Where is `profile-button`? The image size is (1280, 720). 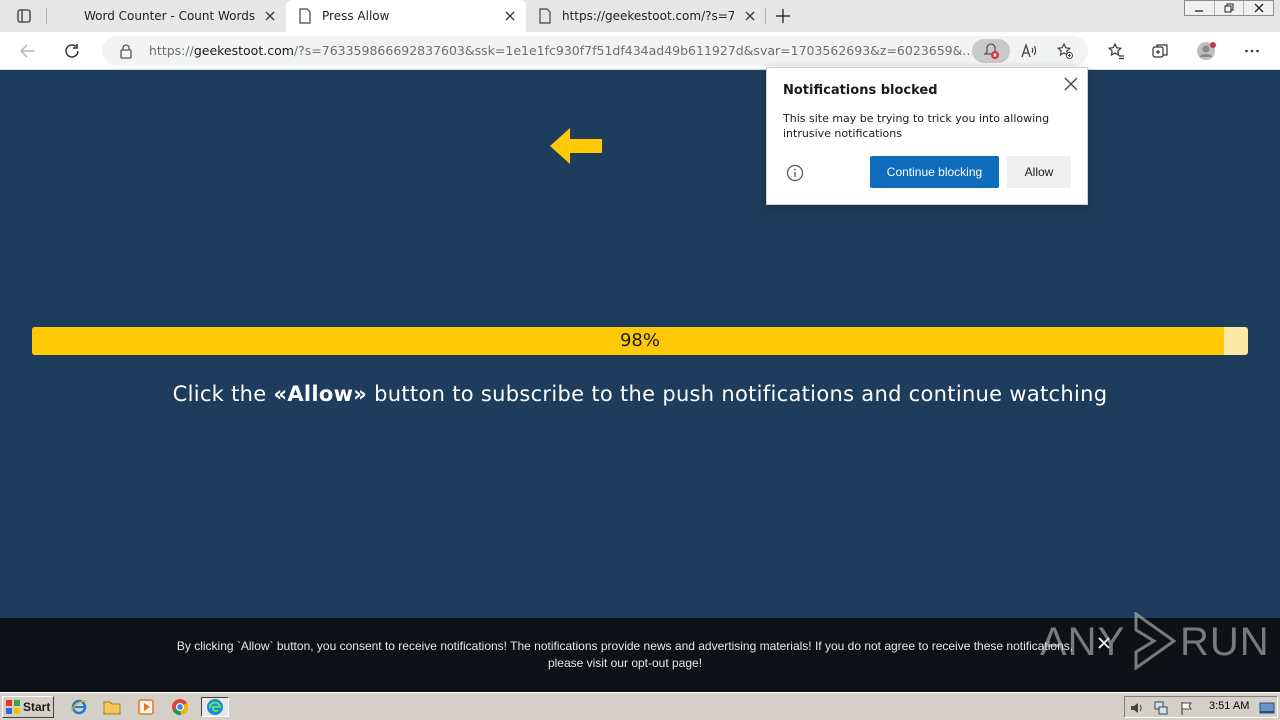 profile-button is located at coordinates (1206, 51).